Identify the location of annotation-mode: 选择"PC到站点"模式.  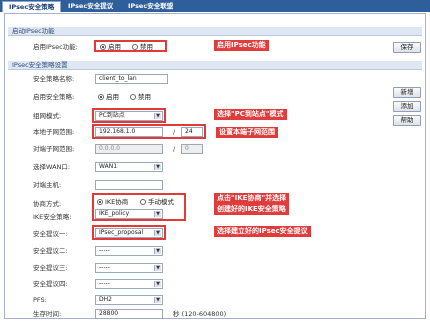
(250, 114).